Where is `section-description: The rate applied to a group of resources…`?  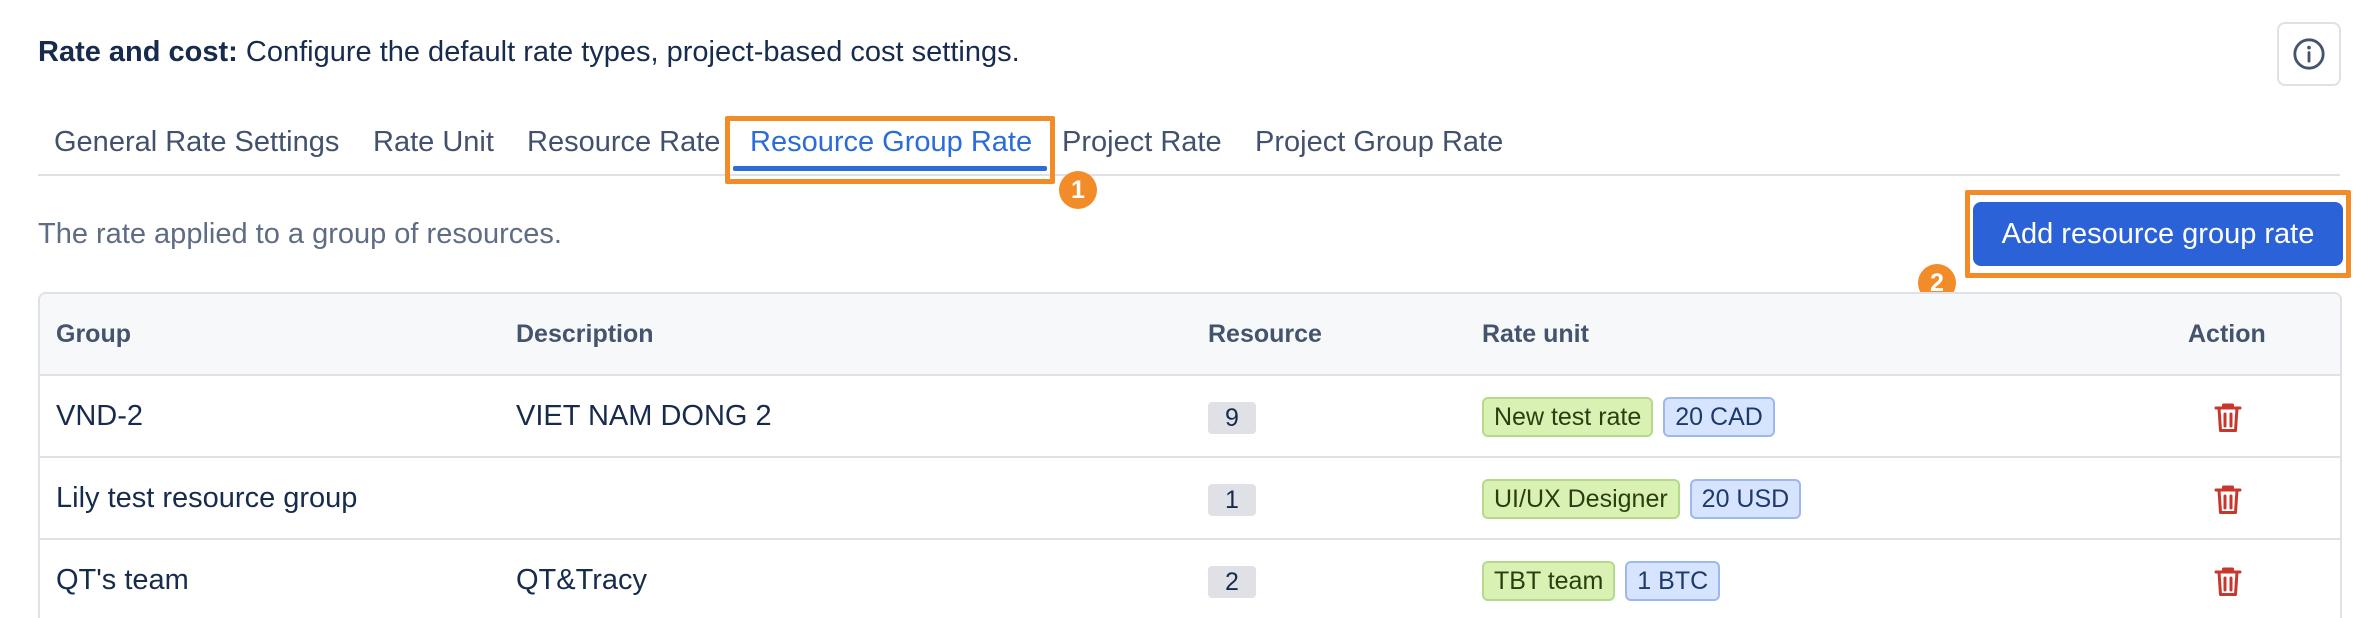 section-description: The rate applied to a group of resources… is located at coordinates (300, 234).